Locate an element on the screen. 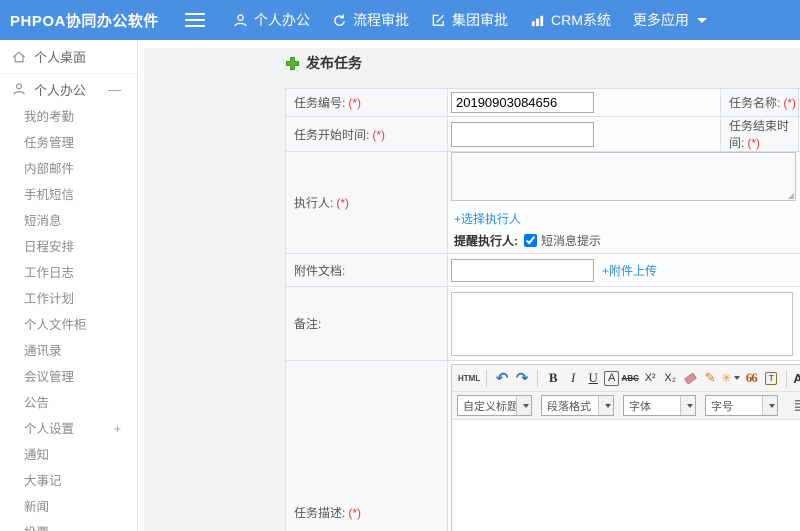 Image resolution: width=800 pixels, height=531 pixels. nav-more-apps: 更多应用 is located at coordinates (670, 20).